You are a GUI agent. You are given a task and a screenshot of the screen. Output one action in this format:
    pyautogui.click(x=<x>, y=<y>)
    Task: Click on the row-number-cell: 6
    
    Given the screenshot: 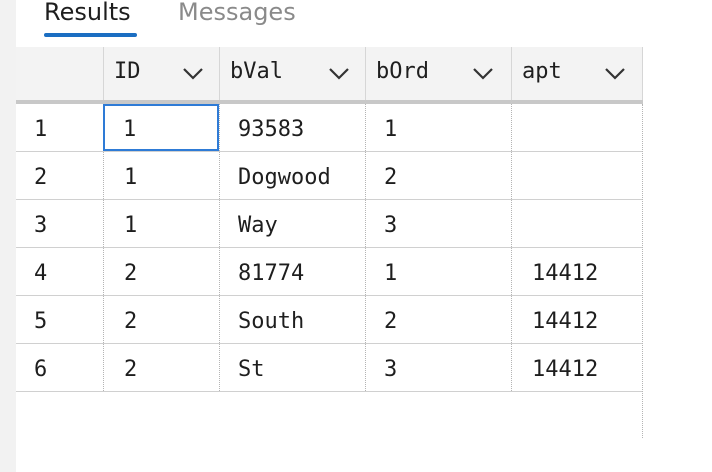 What is the action you would take?
    pyautogui.click(x=59, y=367)
    